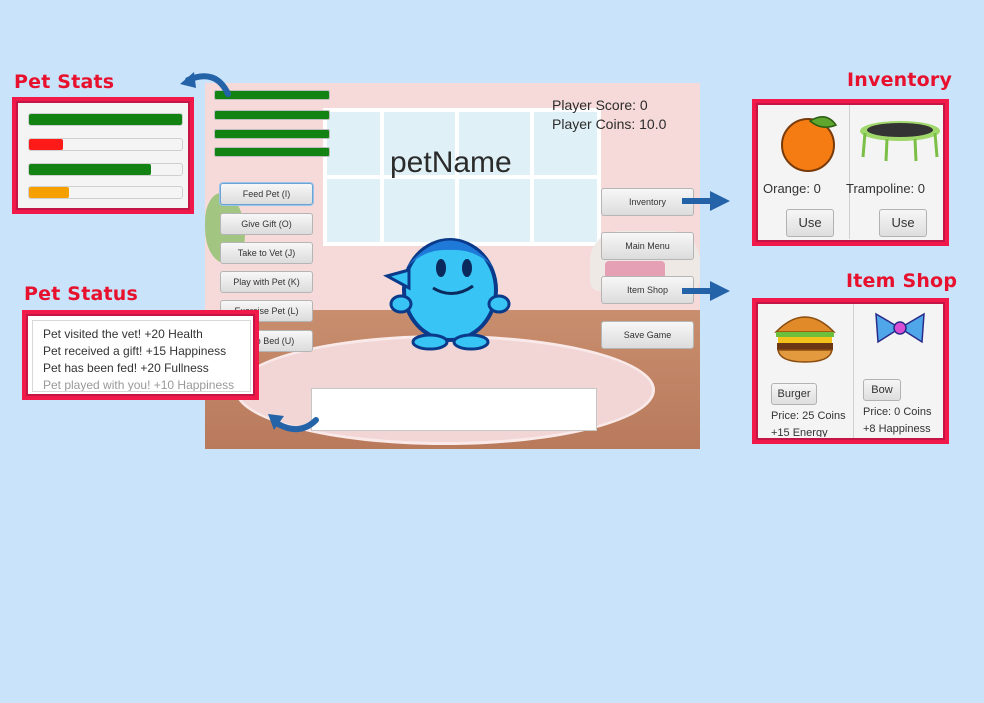  Describe the element at coordinates (799, 432) in the screenshot. I see `burger-effect: +15 Energy` at that location.